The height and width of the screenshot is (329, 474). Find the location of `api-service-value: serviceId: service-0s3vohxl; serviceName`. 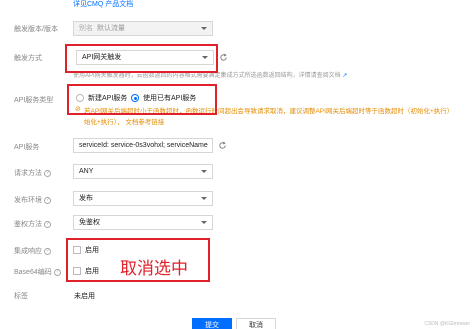

api-service-value: serviceId: service-0s3vohxl; serviceName is located at coordinates (143, 145).